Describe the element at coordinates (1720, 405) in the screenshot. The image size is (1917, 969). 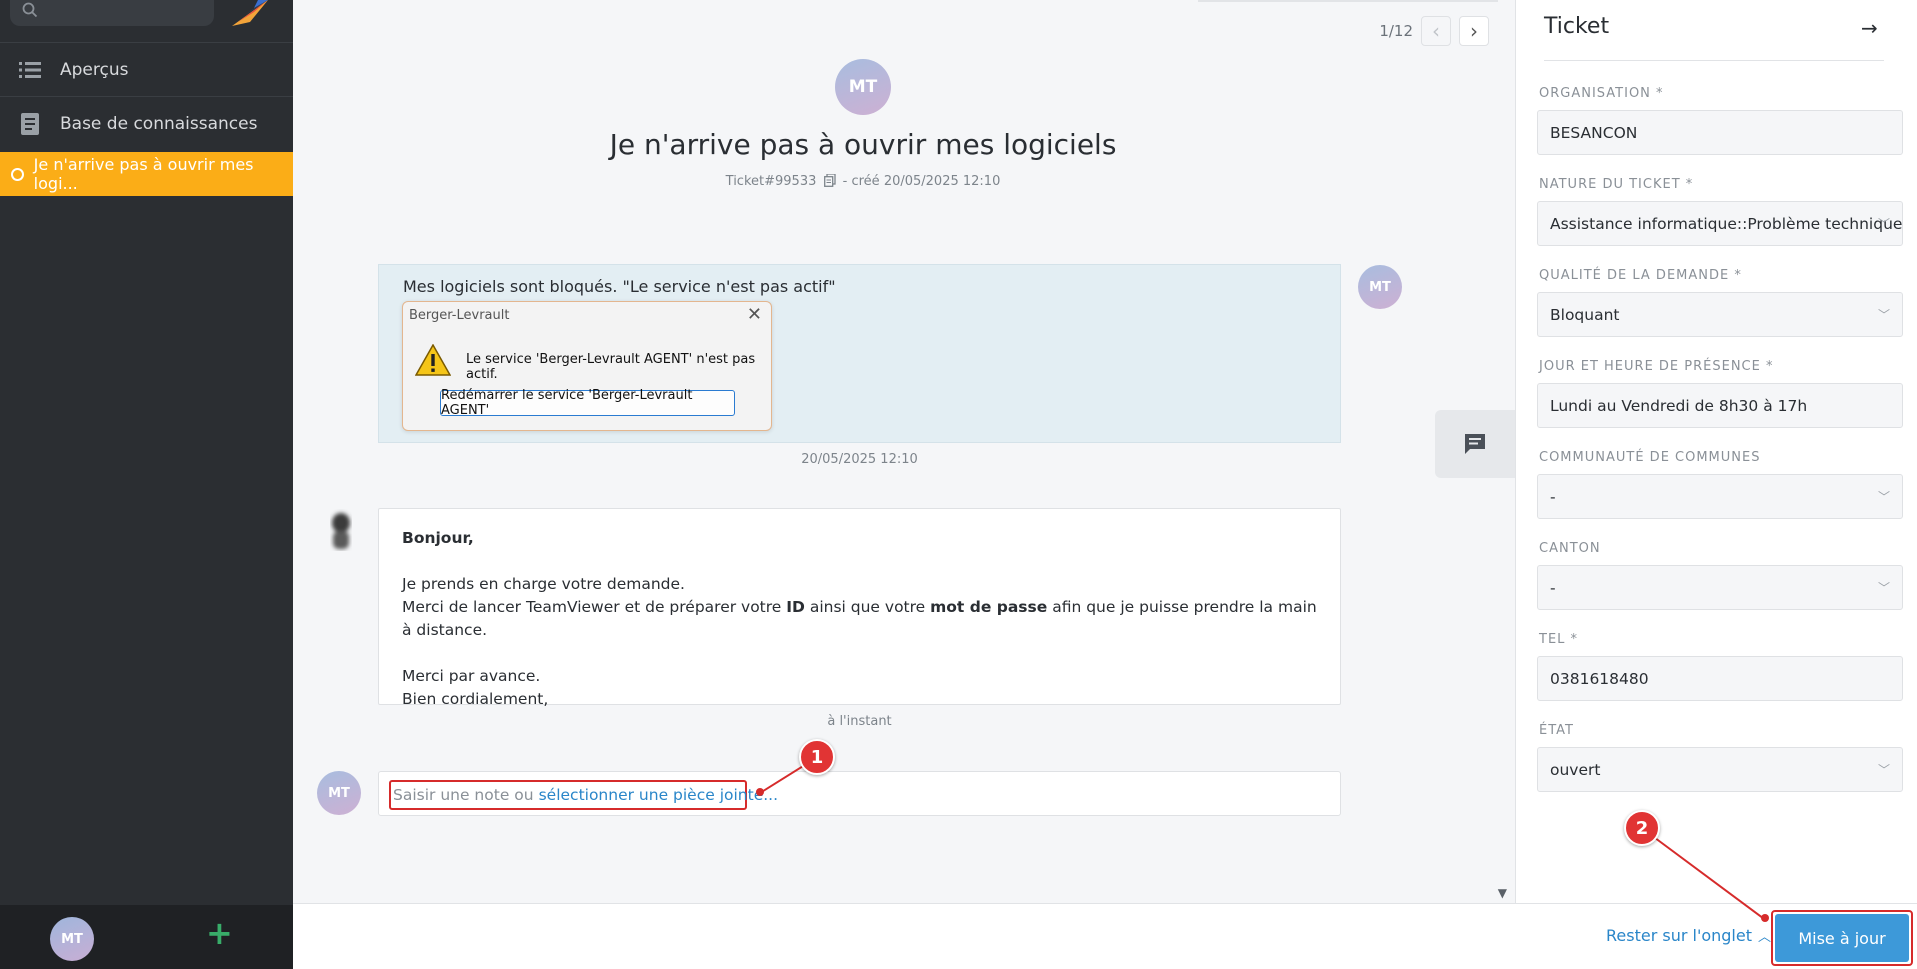
I see `presence-input: Lundi au Vendredi de 8h30 à 17h` at that location.